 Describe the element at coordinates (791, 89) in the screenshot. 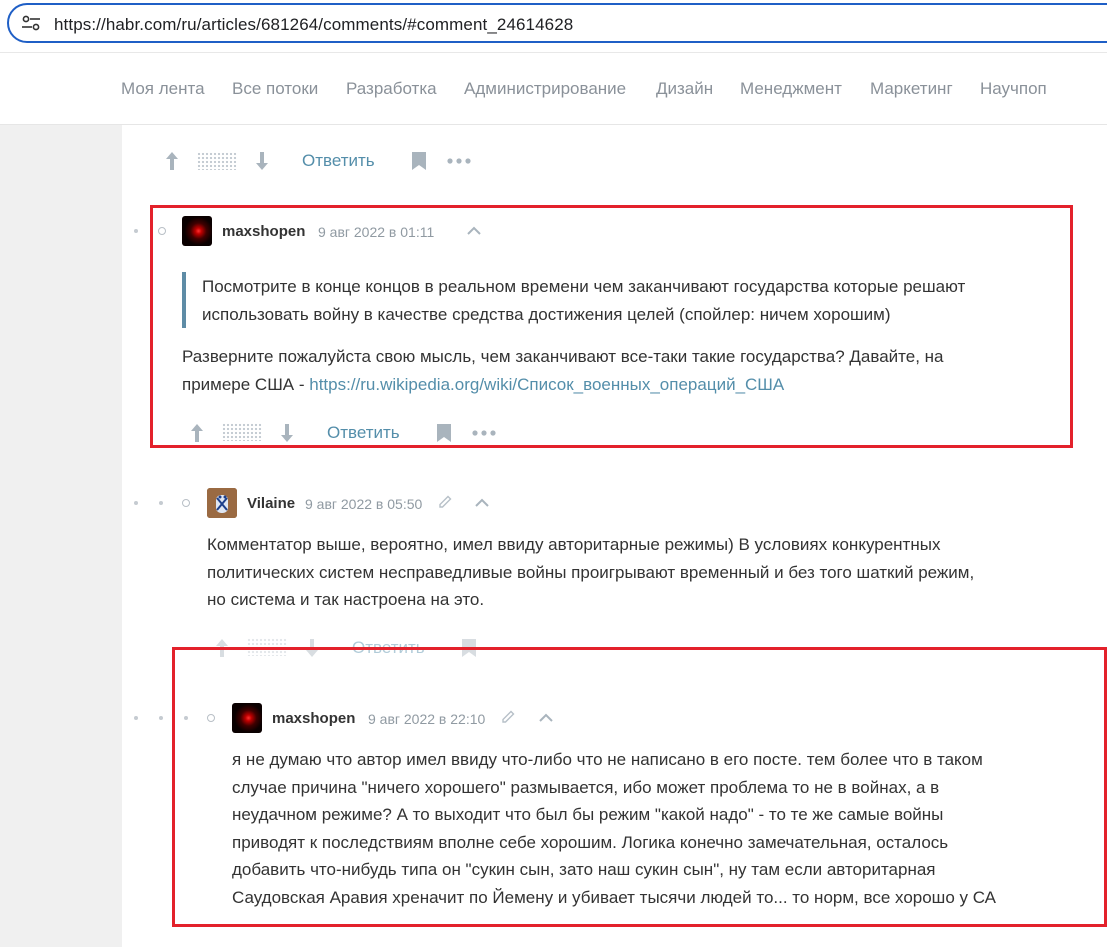

I see `nav-item-management: Менеджмент` at that location.